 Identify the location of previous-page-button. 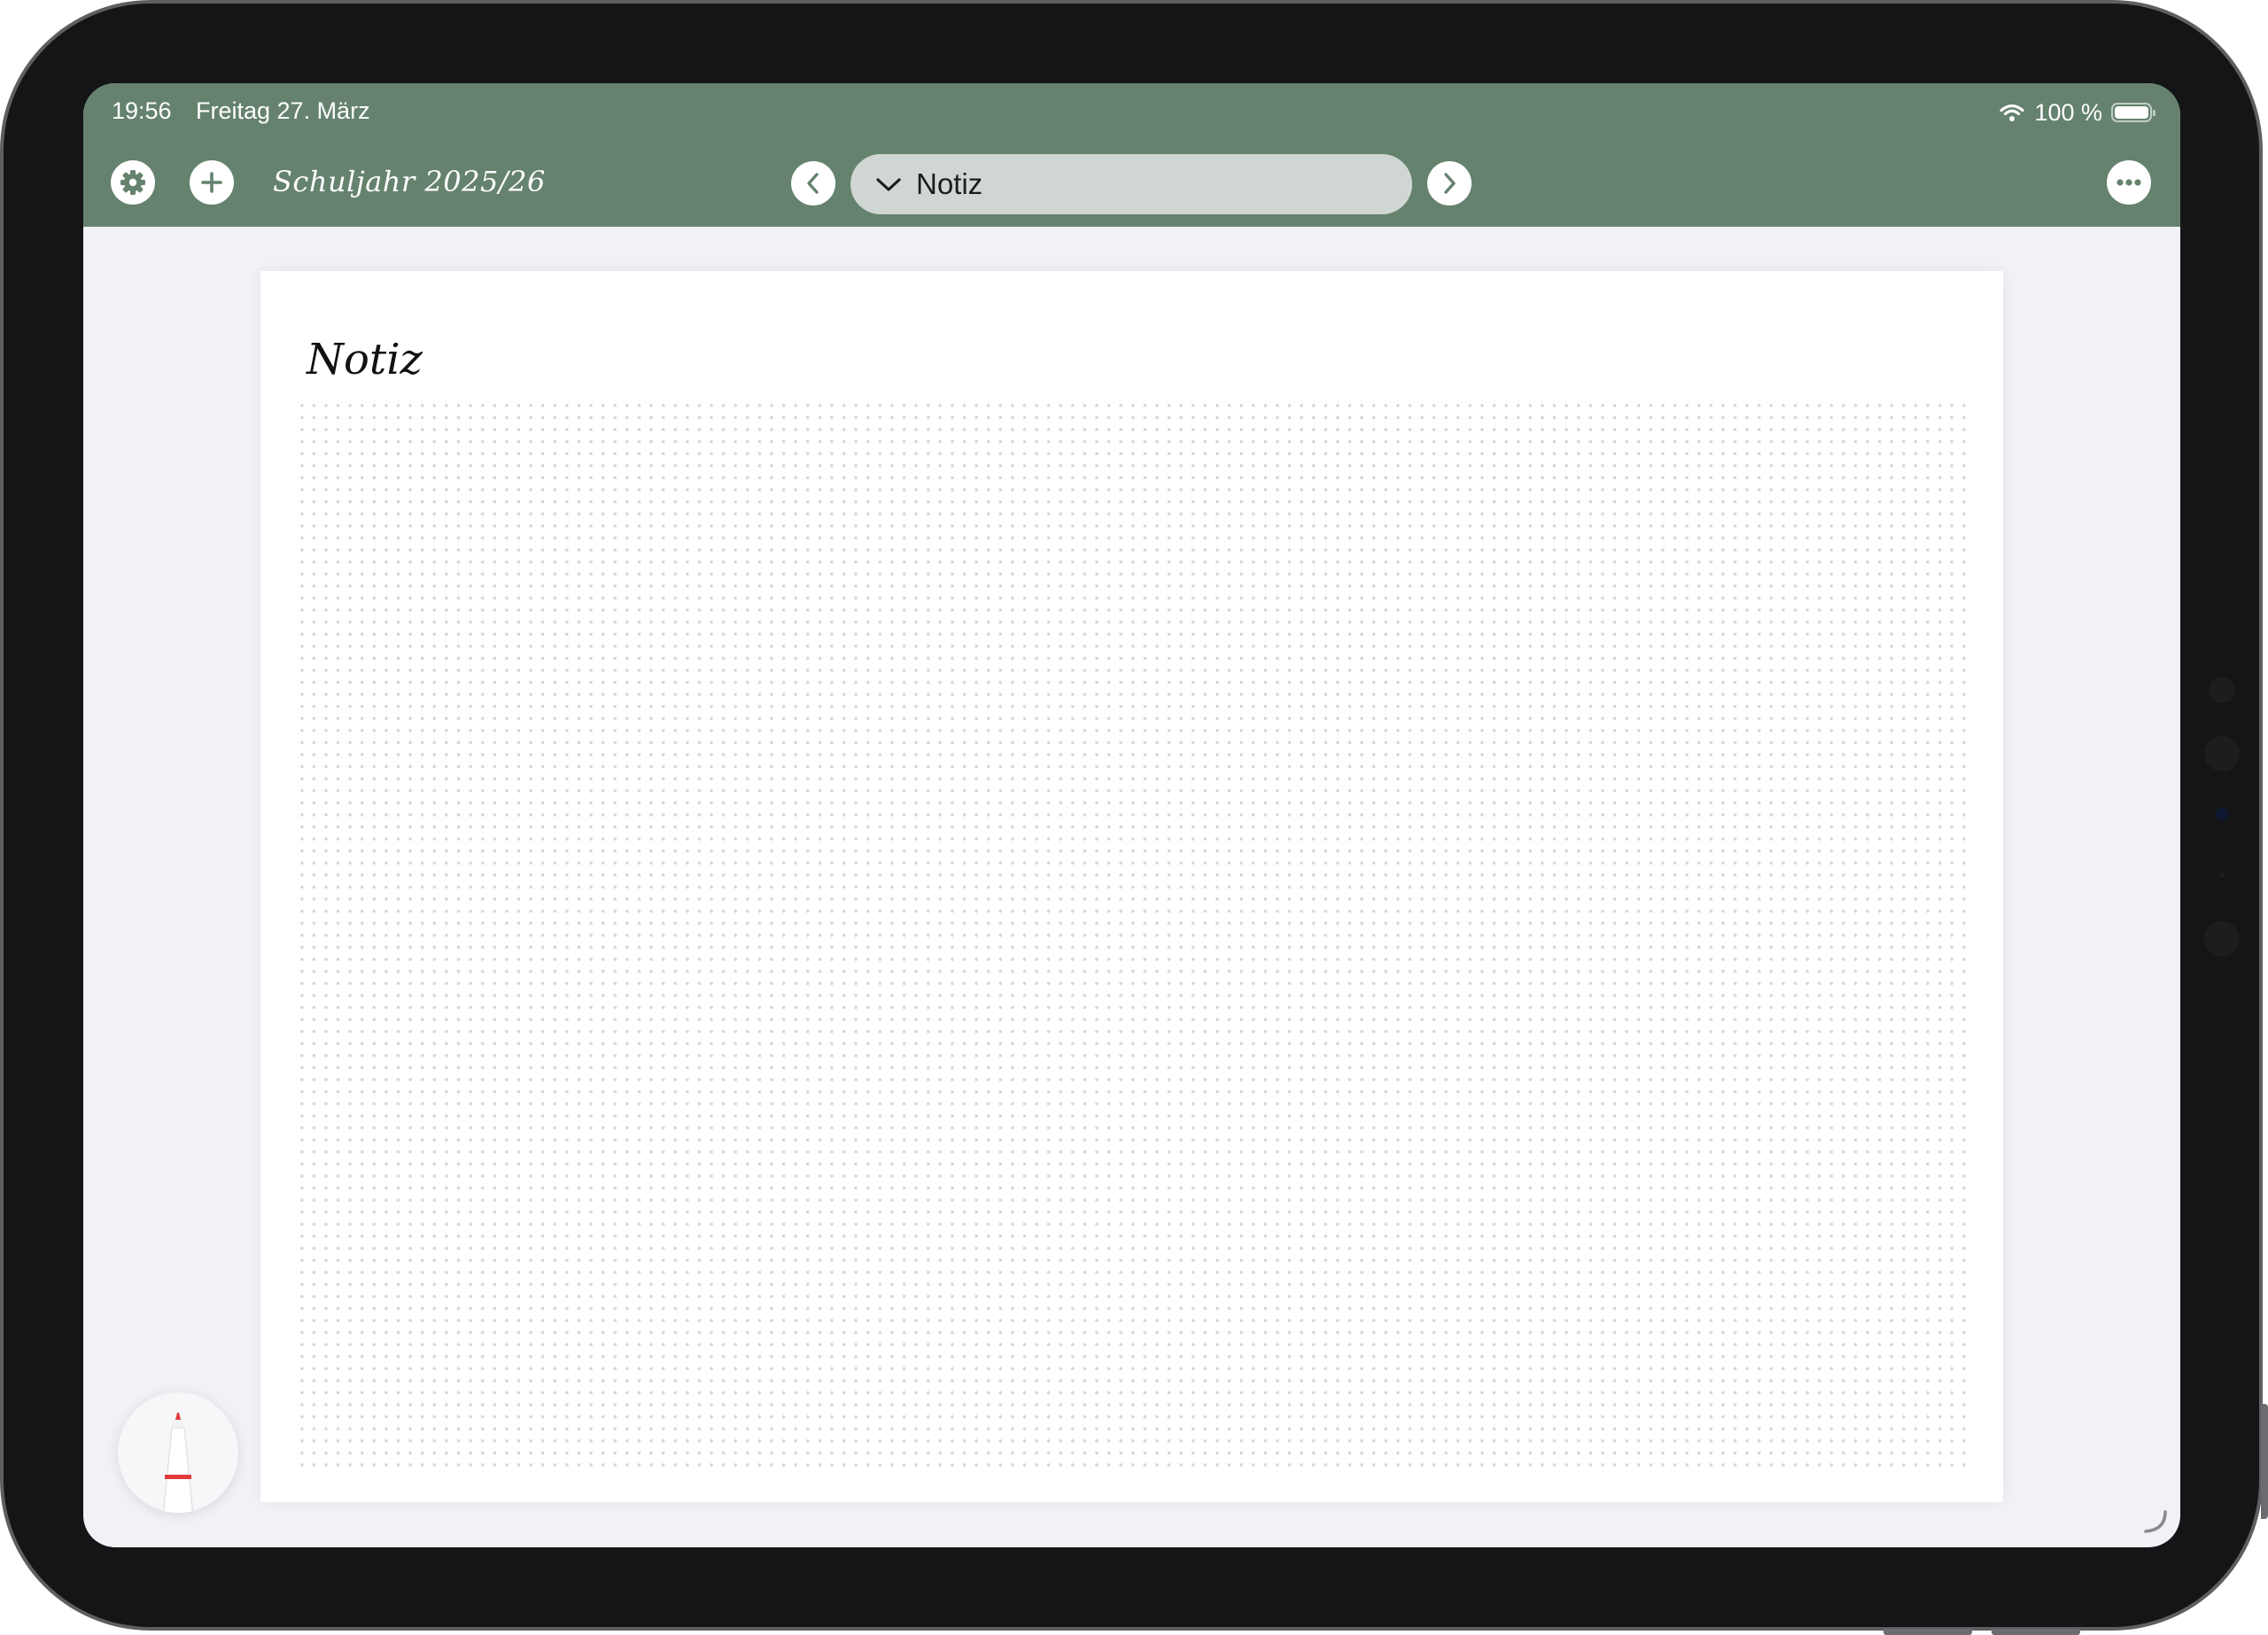
(813, 183).